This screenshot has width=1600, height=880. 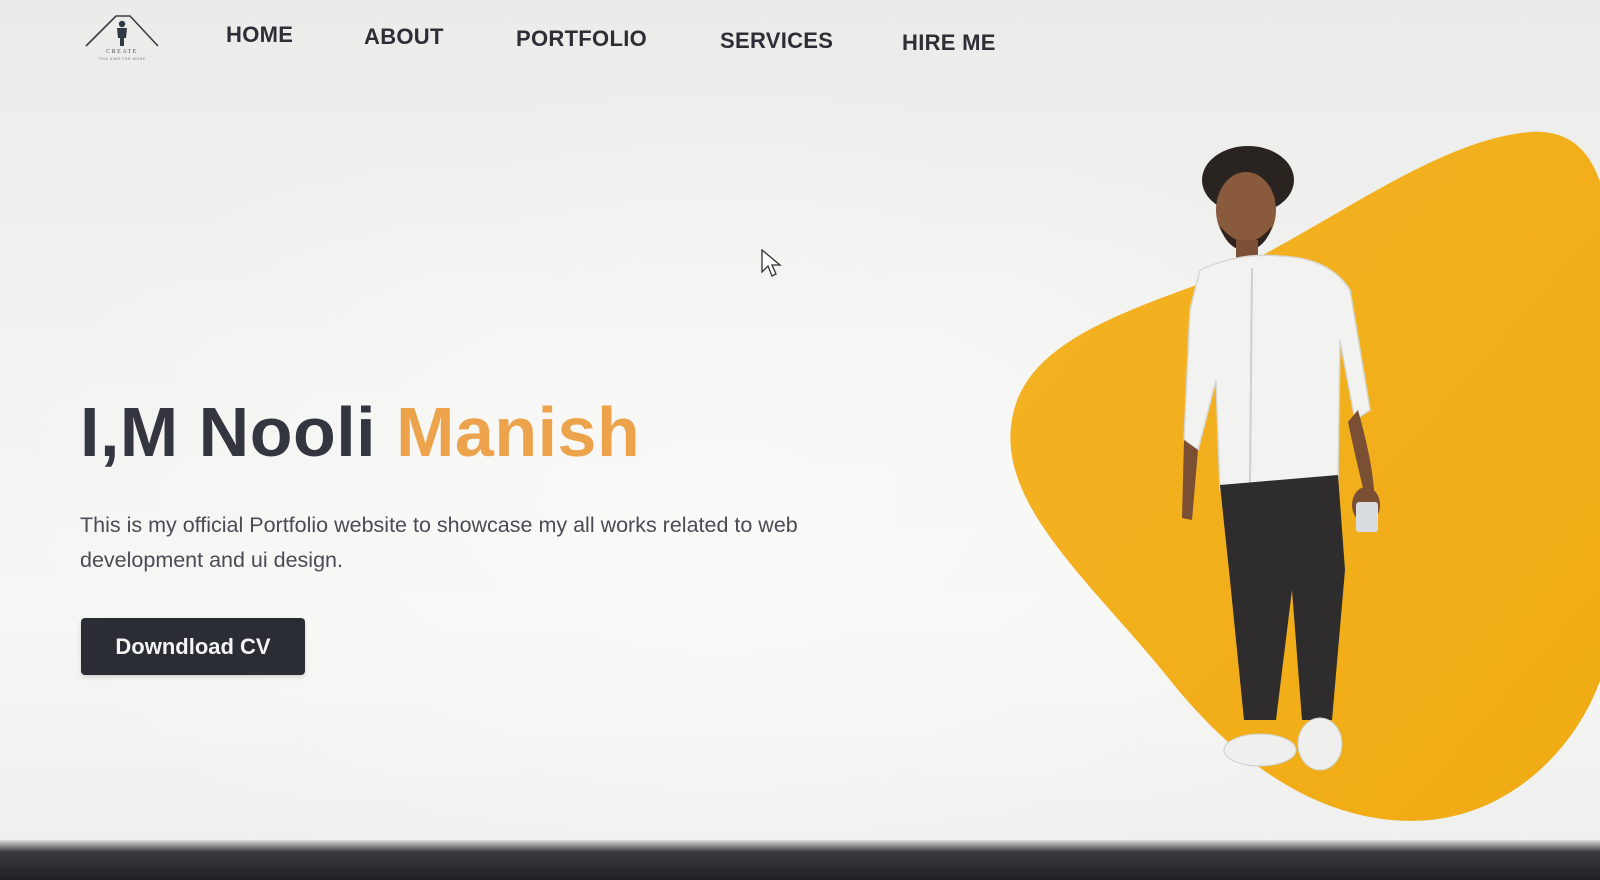 I want to click on nav-portfolio: PORTFOLIO, so click(x=581, y=39).